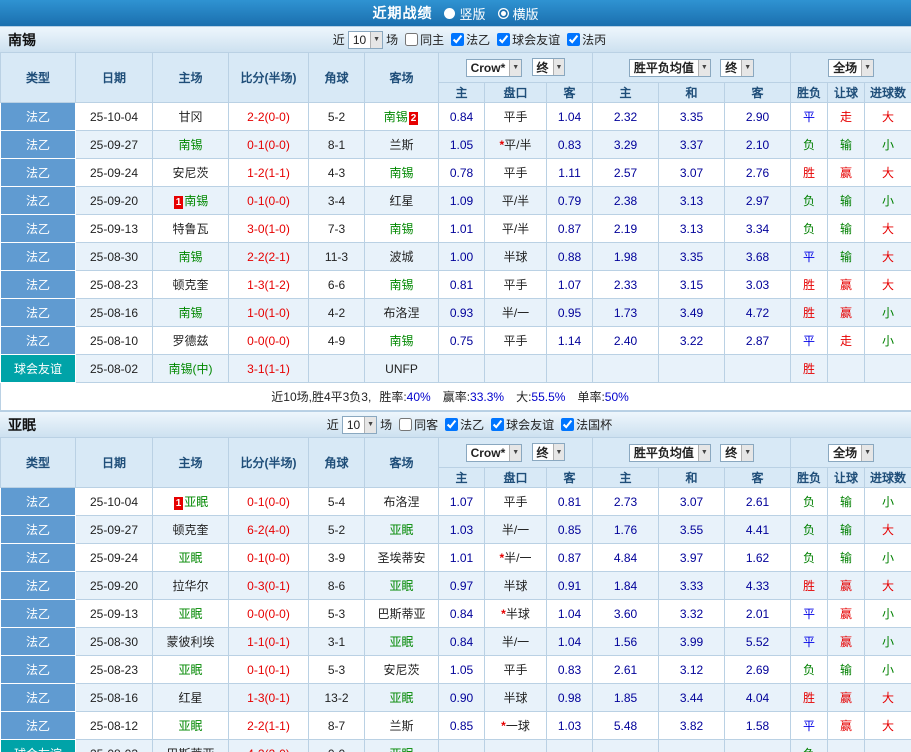 The height and width of the screenshot is (752, 911). What do you see at coordinates (626, 697) in the screenshot?
I see `euro-home-odds: 1.85` at bounding box center [626, 697].